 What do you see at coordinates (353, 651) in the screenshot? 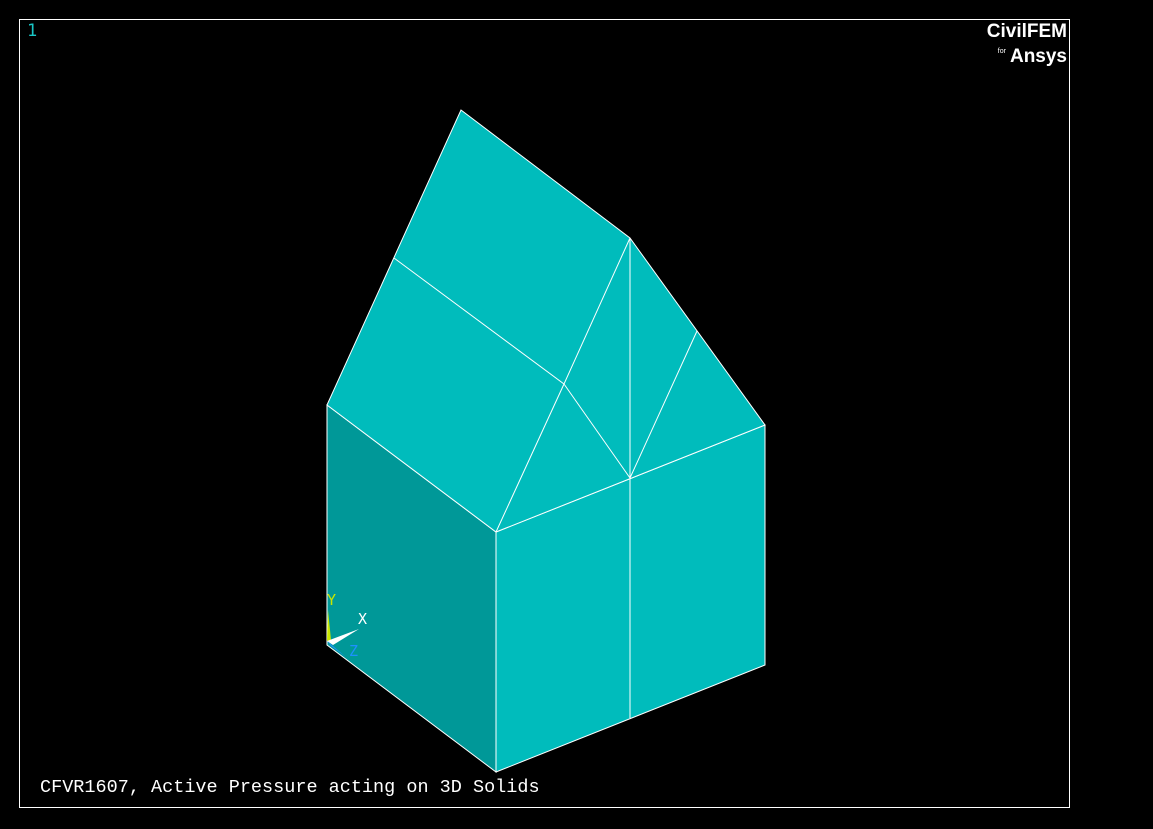
I see `triad-z-label: Z` at bounding box center [353, 651].